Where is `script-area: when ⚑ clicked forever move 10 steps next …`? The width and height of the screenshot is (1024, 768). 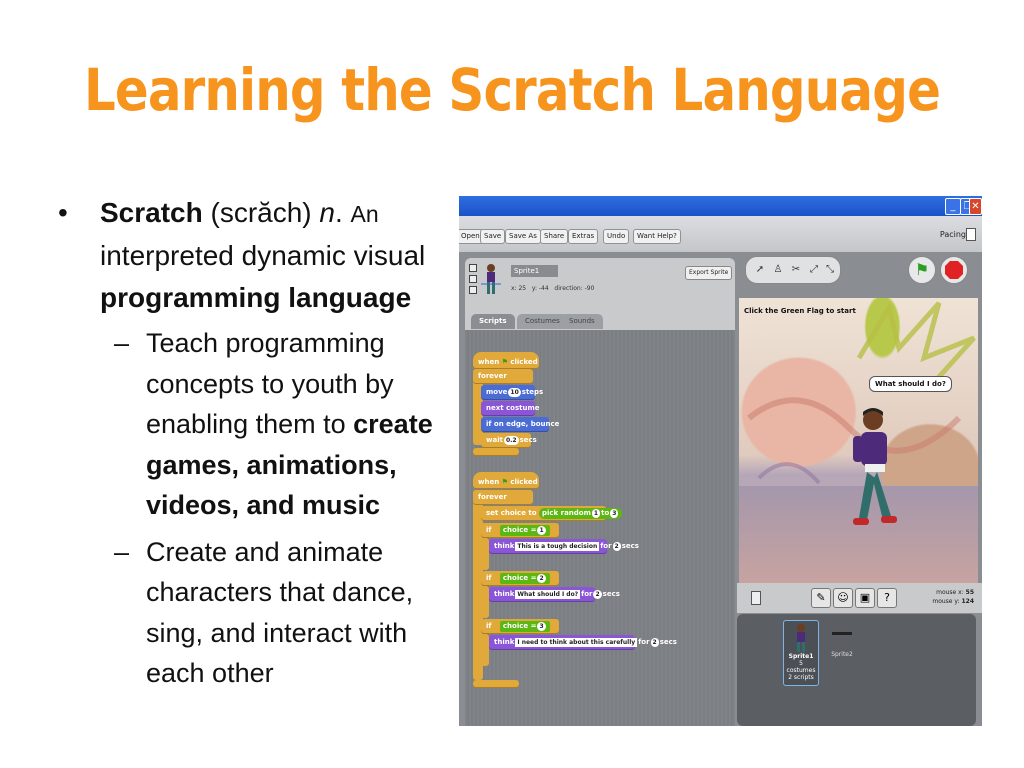
script-area: when ⚑ clicked forever move 10 steps next … is located at coordinates (600, 528).